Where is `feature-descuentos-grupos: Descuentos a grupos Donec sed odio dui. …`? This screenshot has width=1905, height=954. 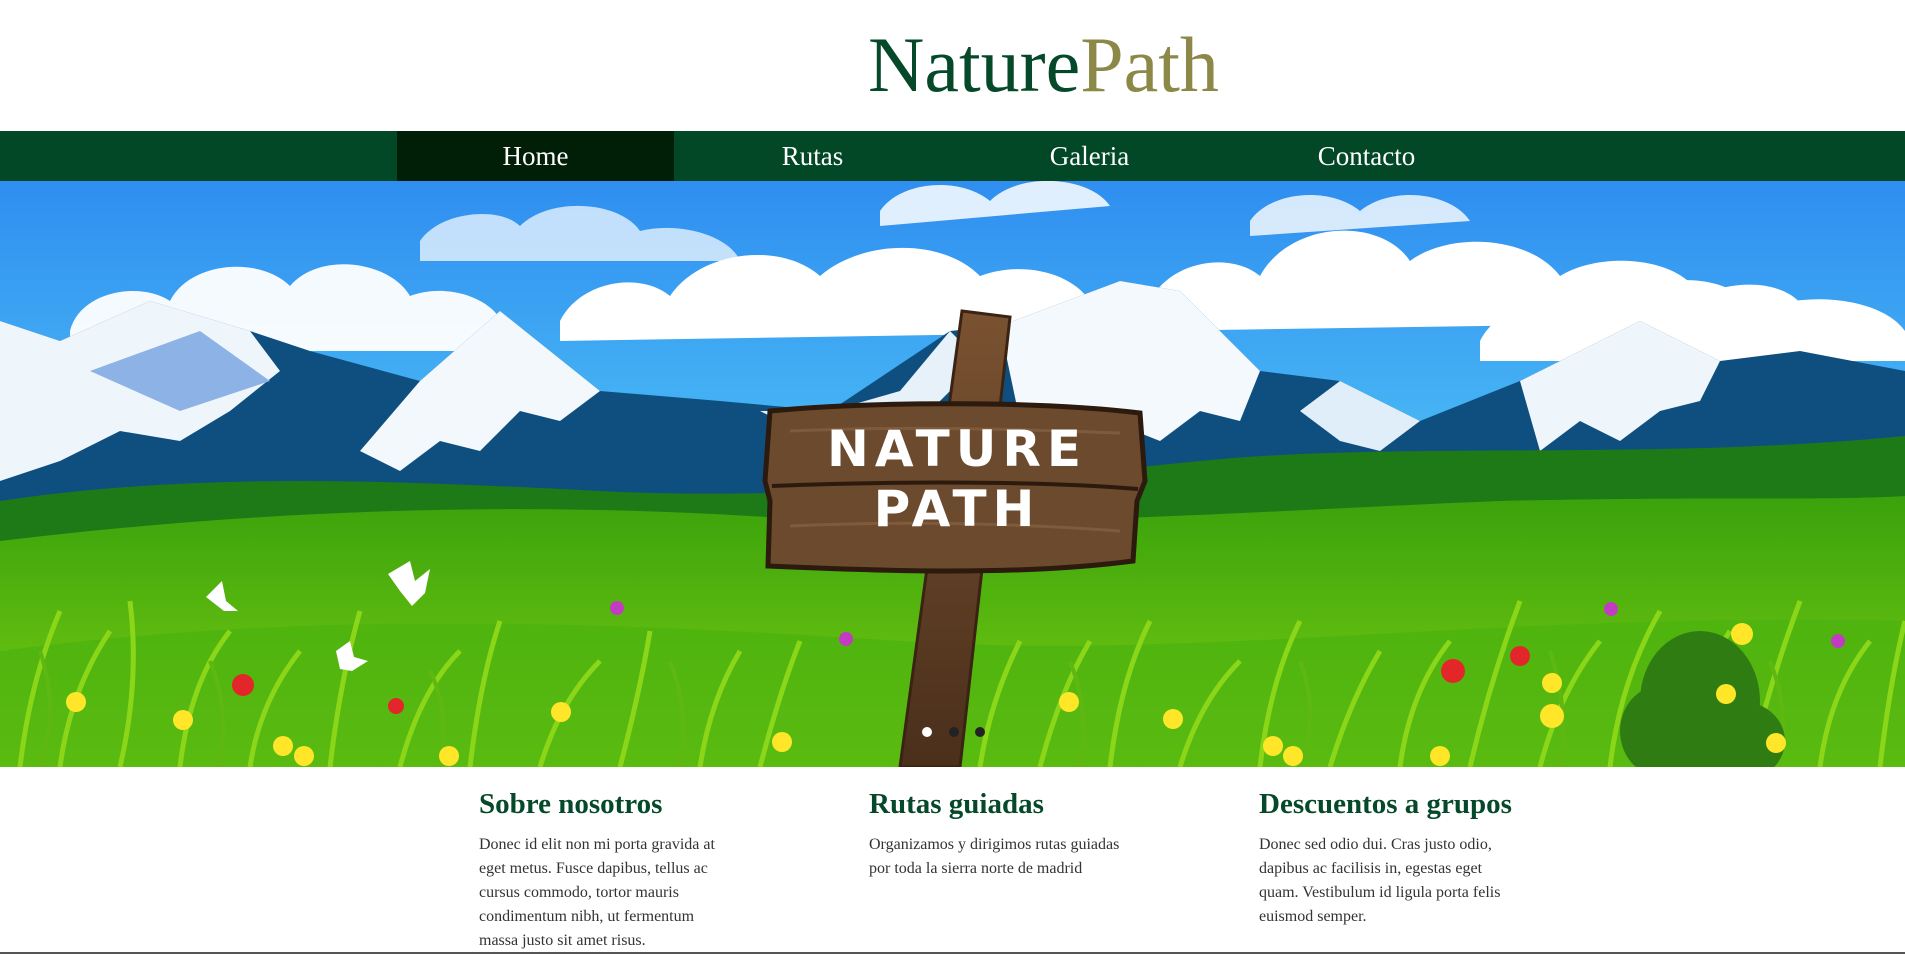 feature-descuentos-grupos: Descuentos a grupos Donec sed odio dui. … is located at coordinates (1394, 858).